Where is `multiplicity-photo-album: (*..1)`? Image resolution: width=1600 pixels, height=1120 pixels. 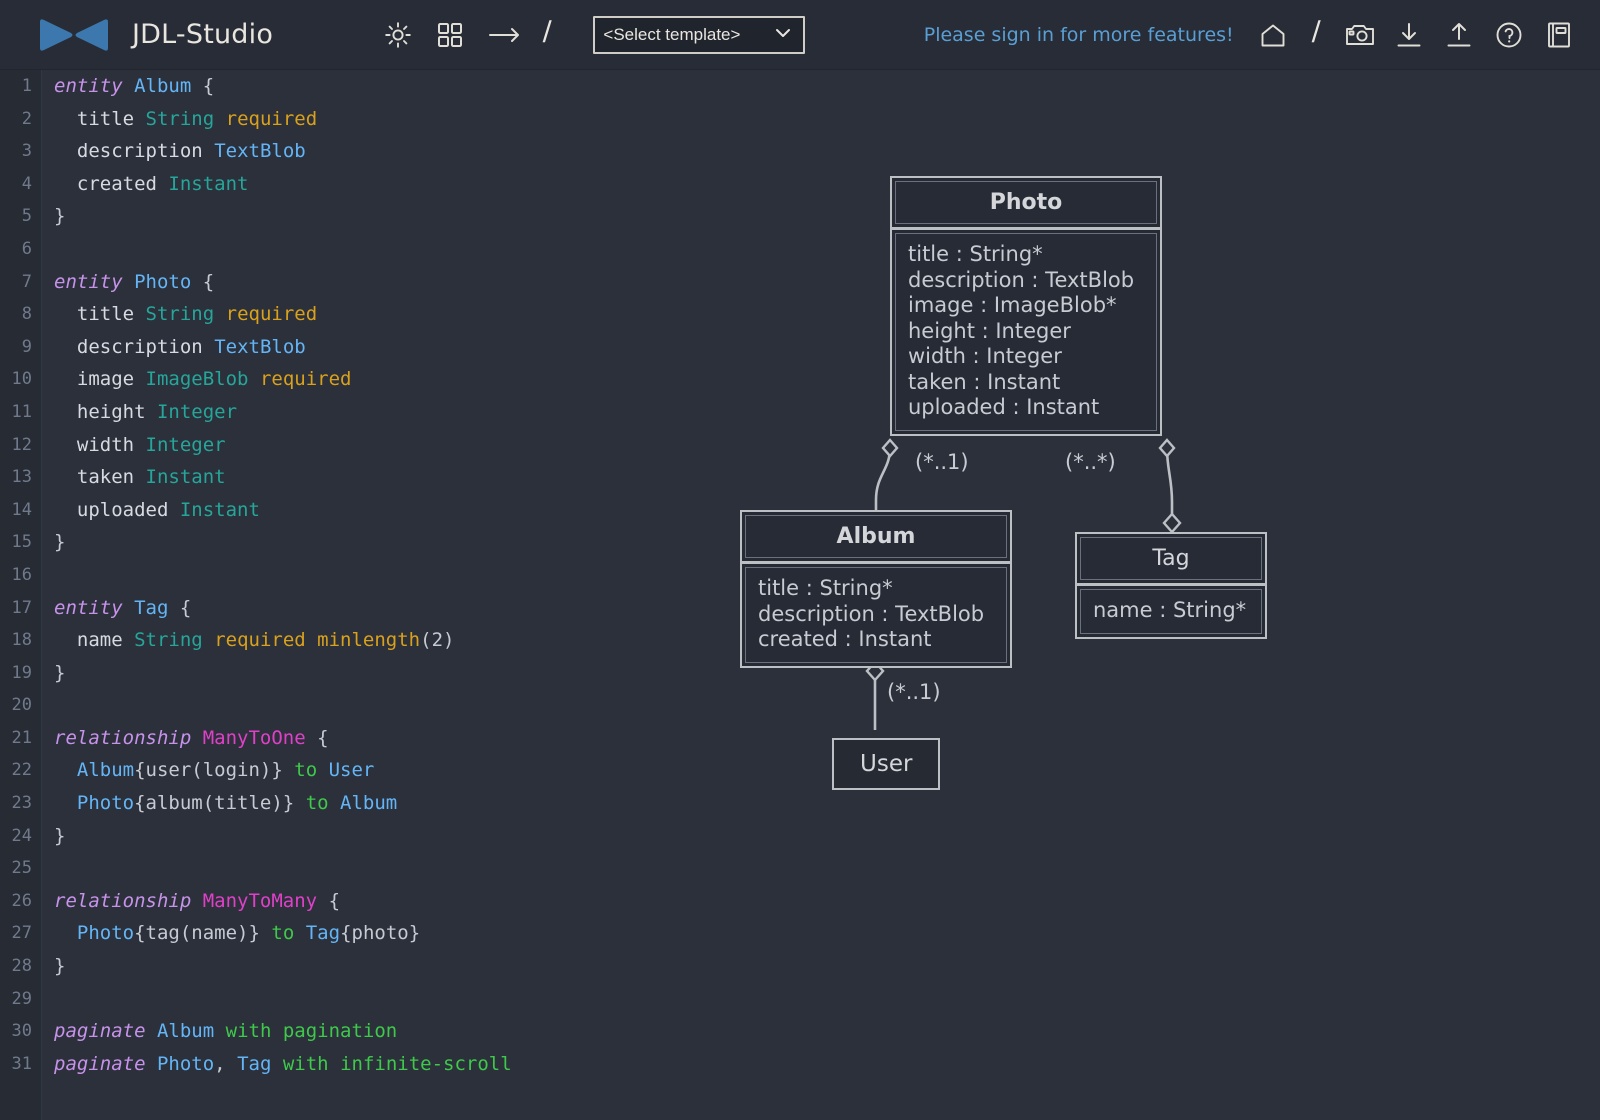 multiplicity-photo-album: (*..1) is located at coordinates (942, 462).